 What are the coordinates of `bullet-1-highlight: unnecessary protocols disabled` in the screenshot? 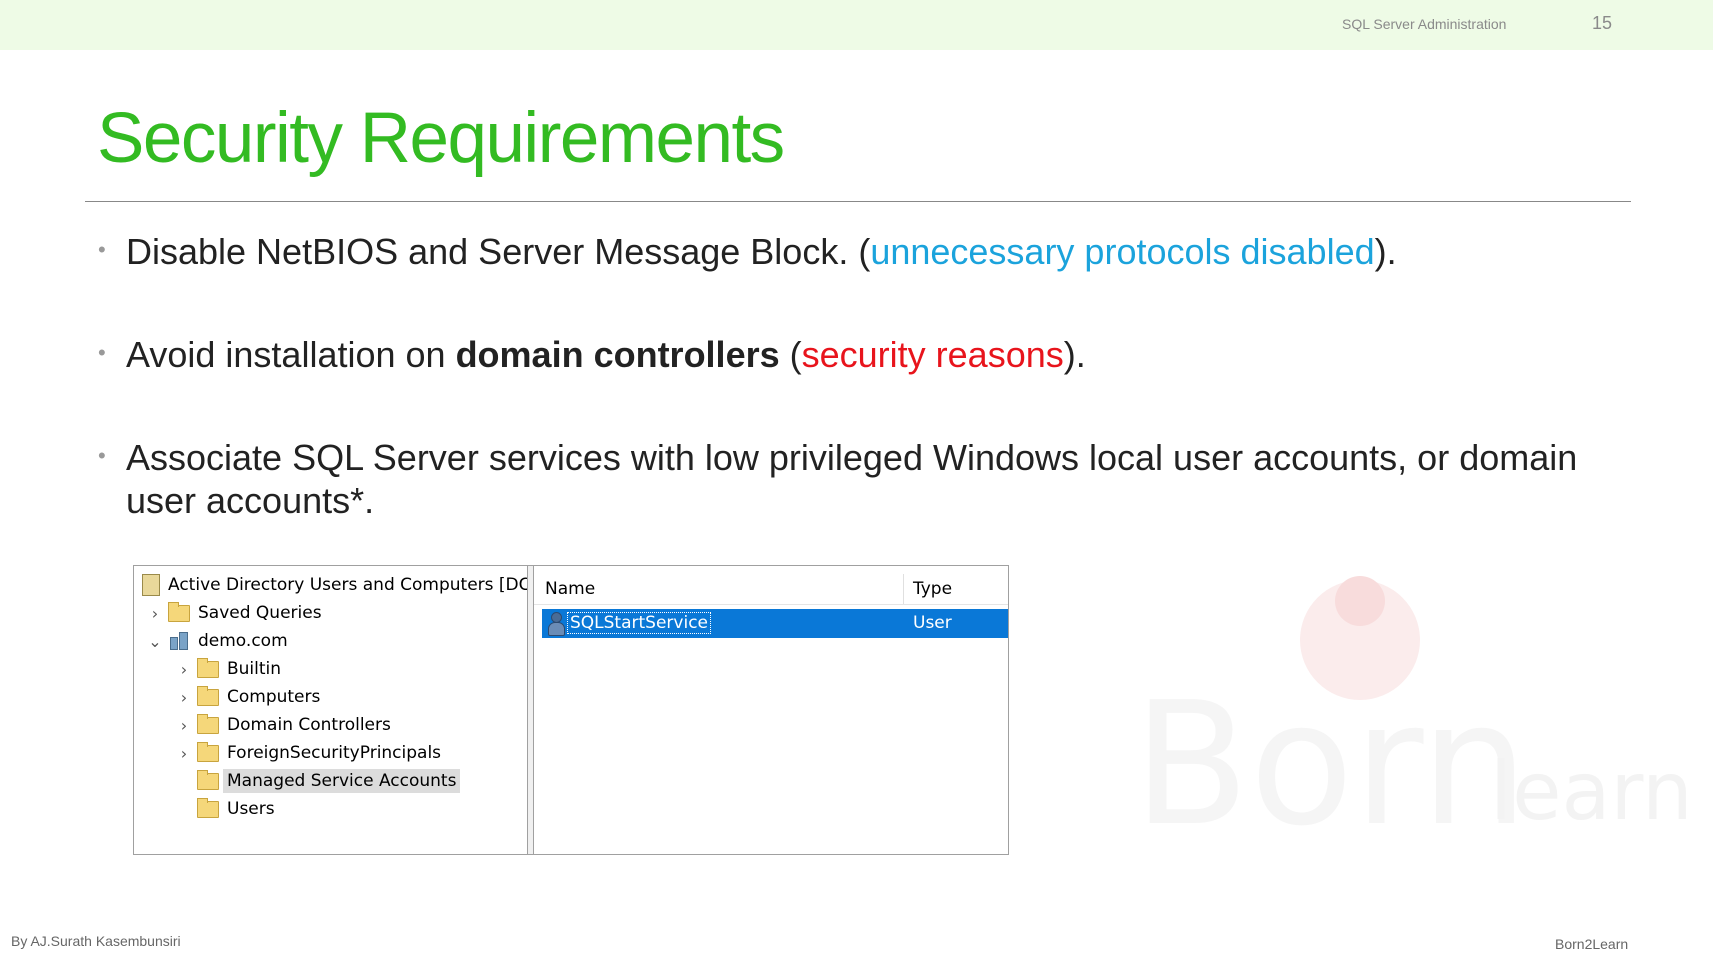 It's located at (1122, 251).